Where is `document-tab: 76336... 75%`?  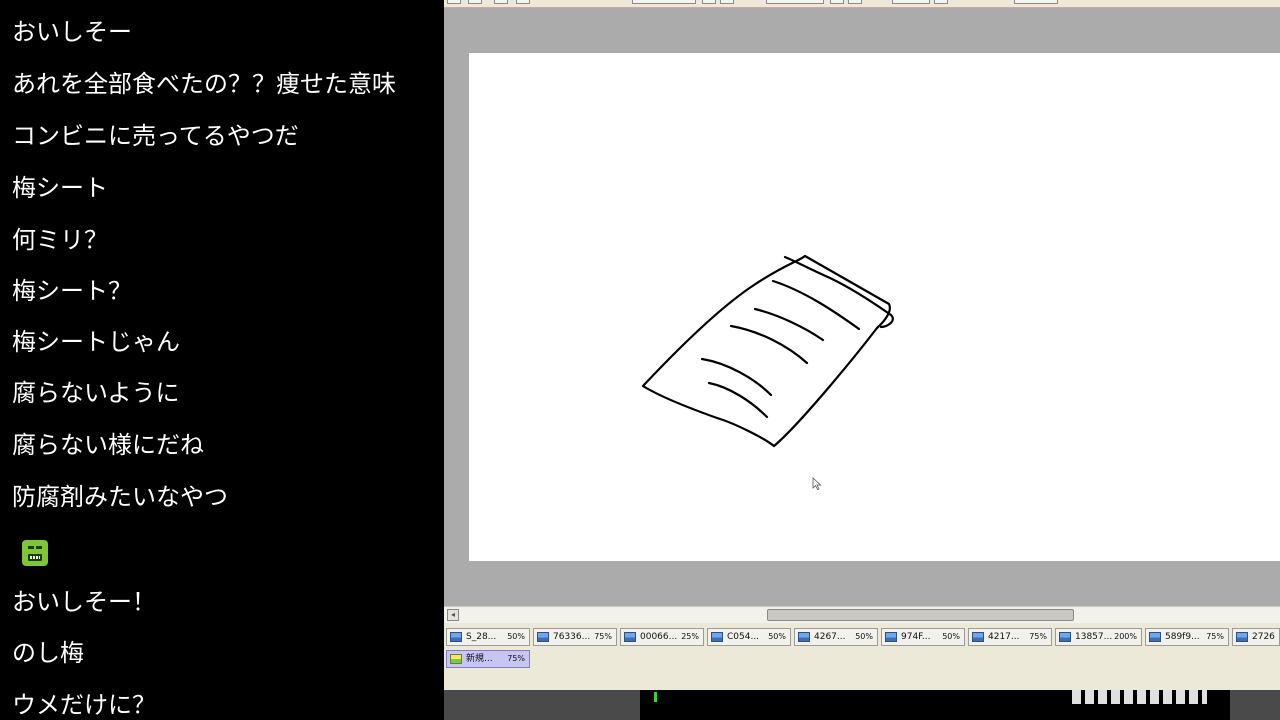 document-tab: 76336... 75% is located at coordinates (575, 637).